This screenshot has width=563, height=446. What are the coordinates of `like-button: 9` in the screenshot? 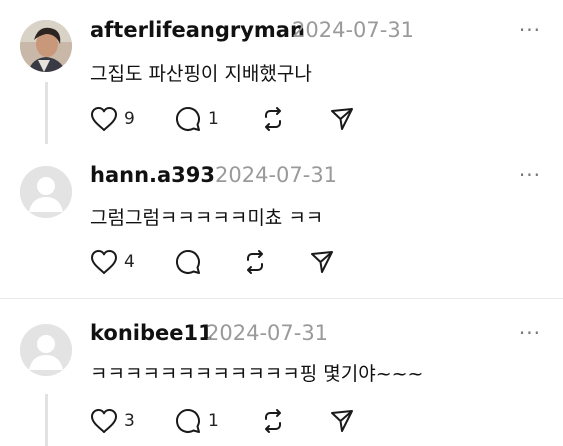 It's located at (112, 119).